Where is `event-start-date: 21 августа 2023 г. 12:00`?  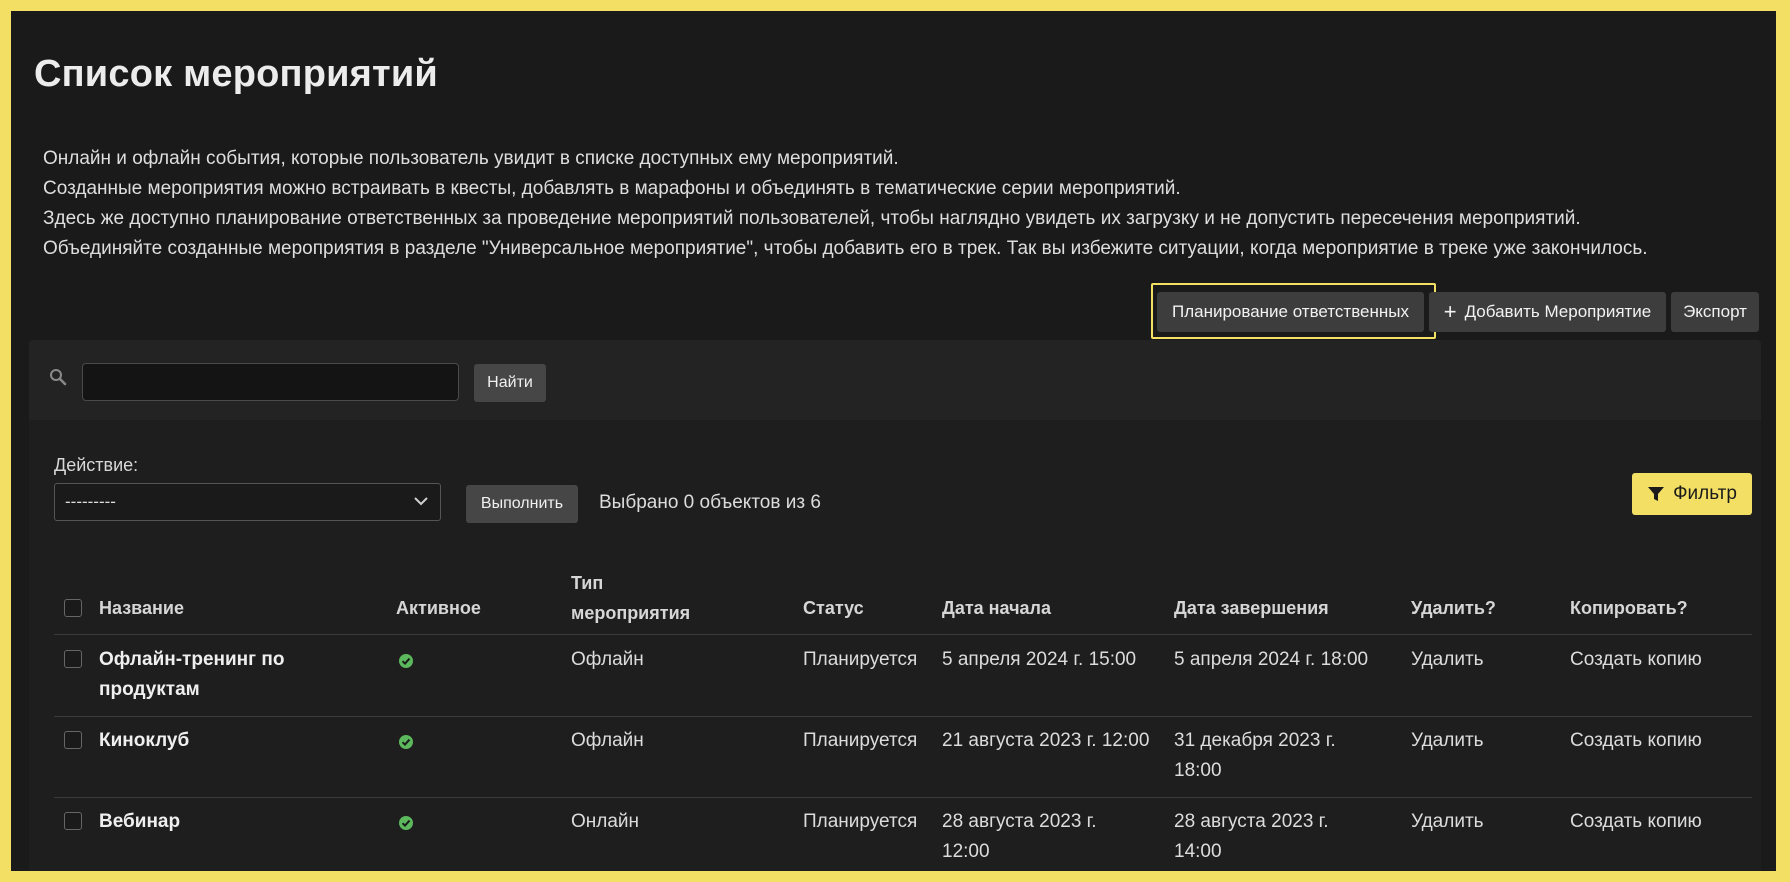 event-start-date: 21 августа 2023 г. 12:00 is located at coordinates (1045, 741).